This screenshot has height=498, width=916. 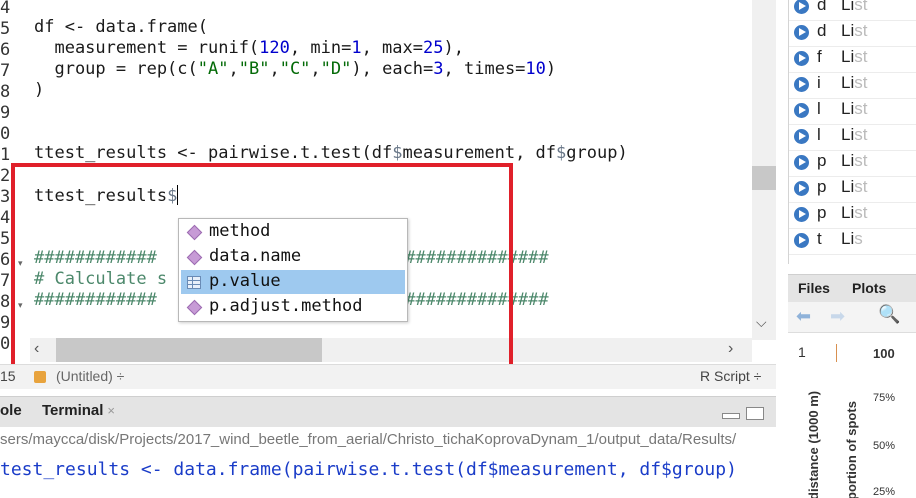 I want to click on code-comment: ############, so click(x=95, y=258).